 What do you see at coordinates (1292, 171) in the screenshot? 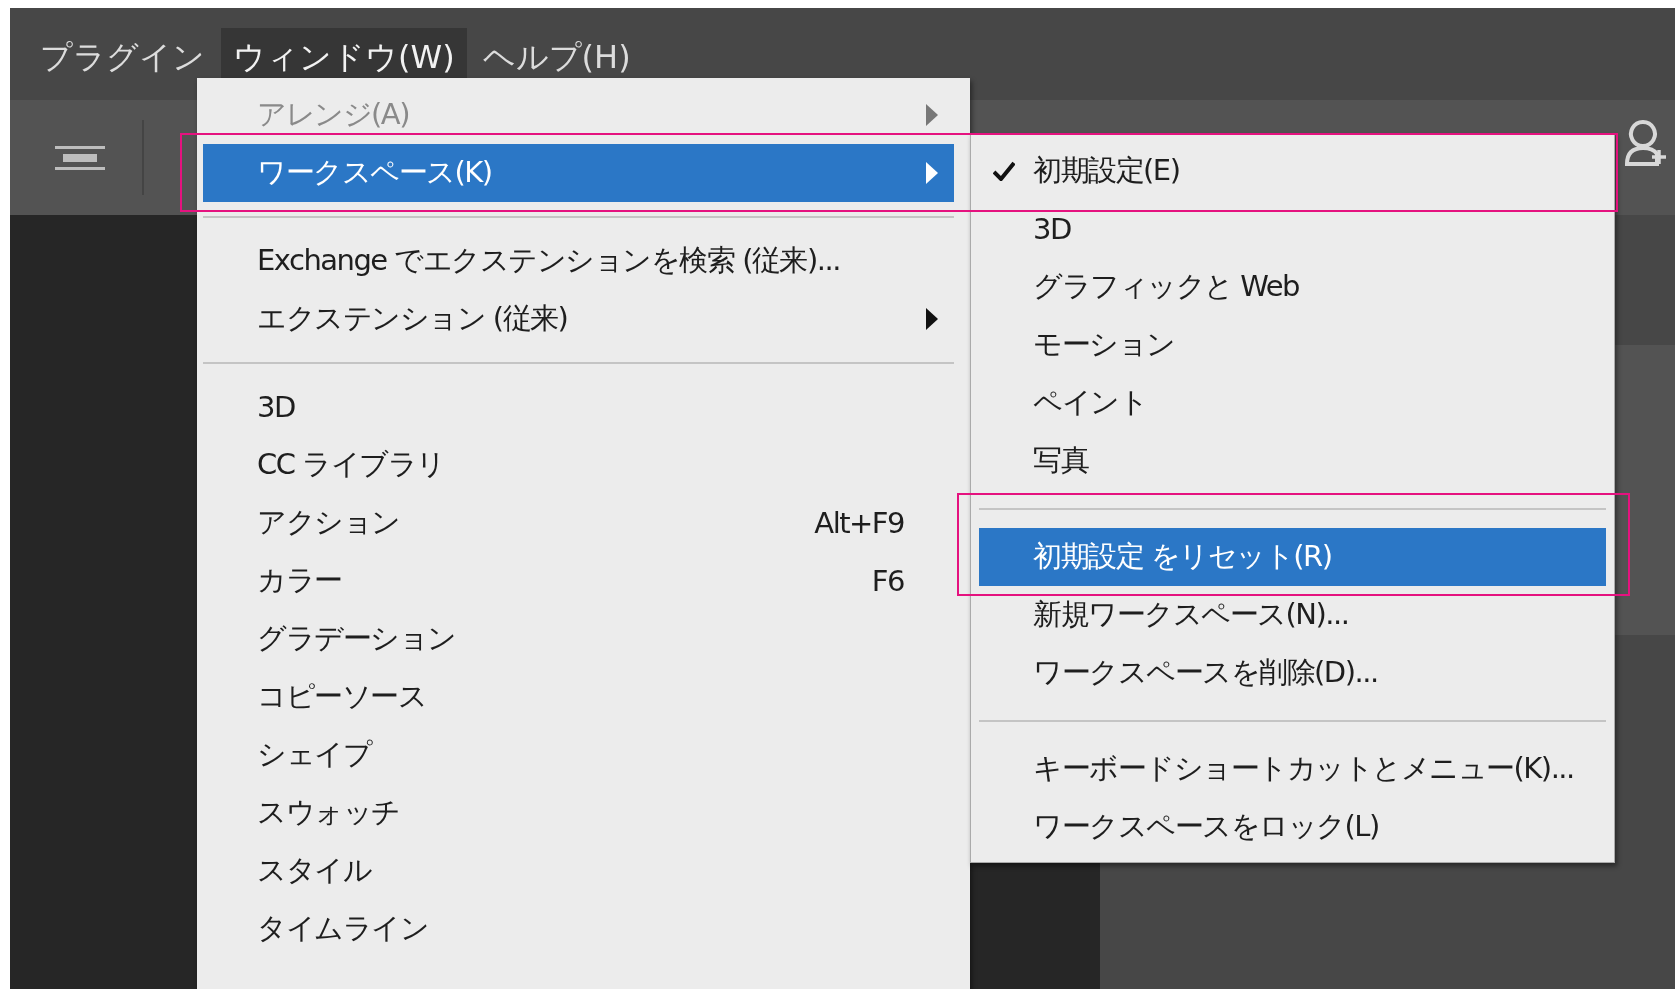
I see `menu-item: 初期設定(E)` at bounding box center [1292, 171].